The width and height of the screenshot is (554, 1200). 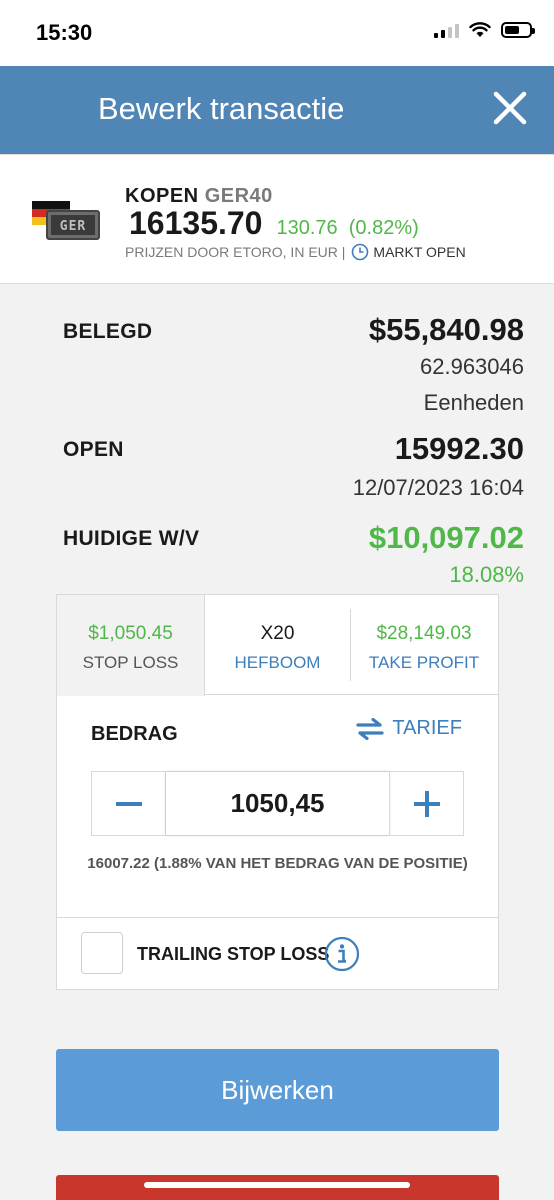 What do you see at coordinates (424, 662) in the screenshot?
I see `take-profit-label: TAKE PROFIT` at bounding box center [424, 662].